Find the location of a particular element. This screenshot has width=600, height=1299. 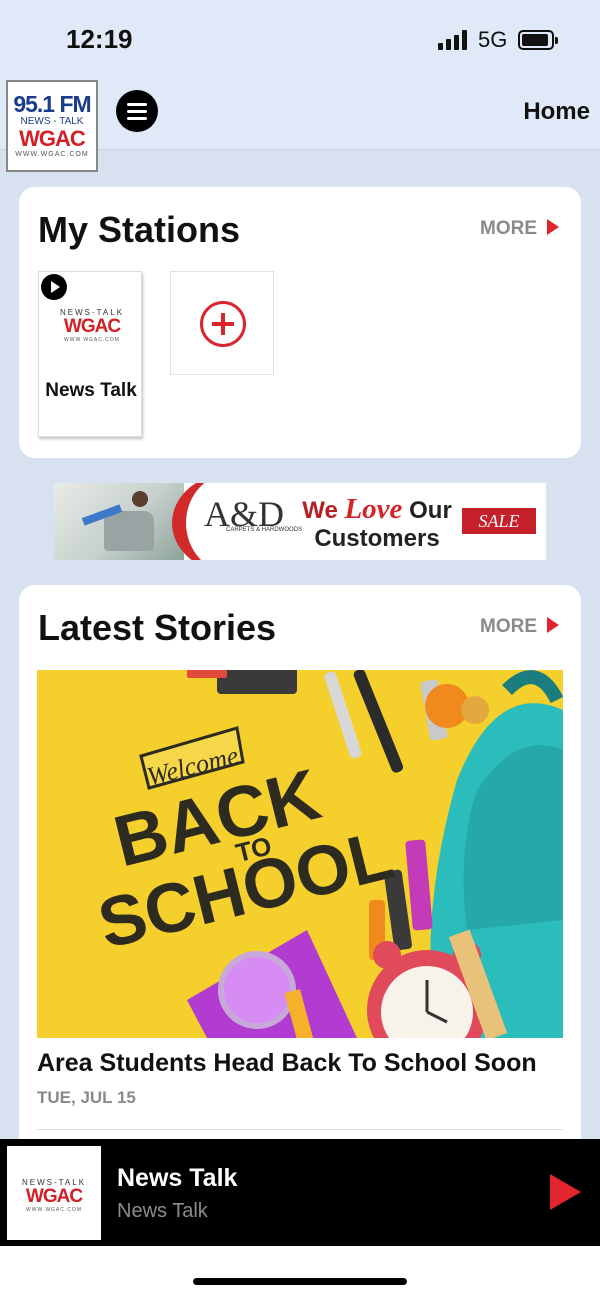

station-tile: NEWS-TALK WGAC WWW.WGAC.COM News Talk is located at coordinates (90, 354).